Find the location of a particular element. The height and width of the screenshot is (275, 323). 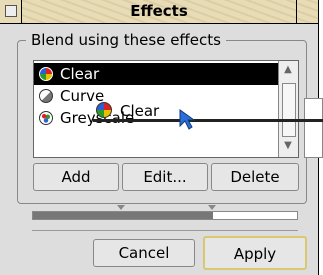

blend-slider is located at coordinates (165, 212).